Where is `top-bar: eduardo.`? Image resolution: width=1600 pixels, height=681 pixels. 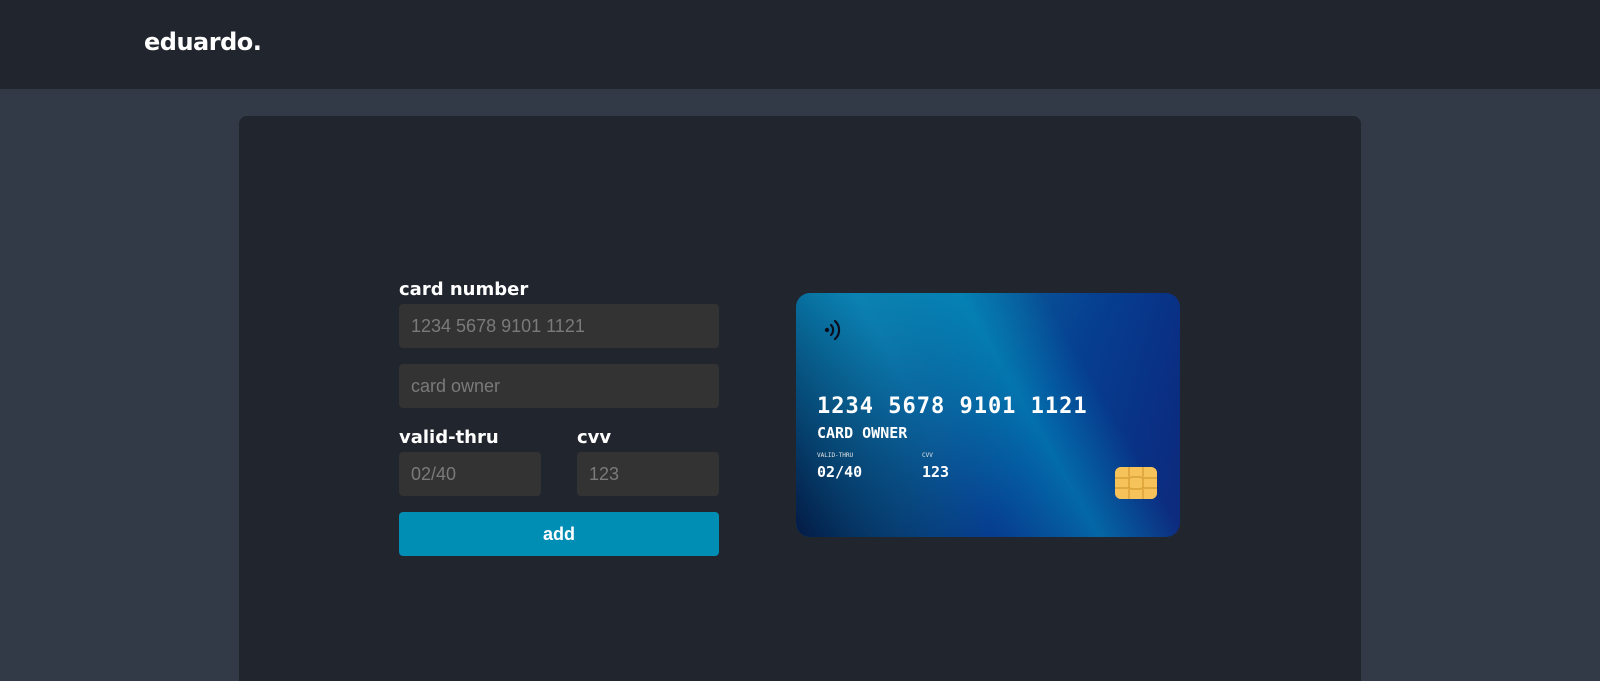
top-bar: eduardo. is located at coordinates (800, 44).